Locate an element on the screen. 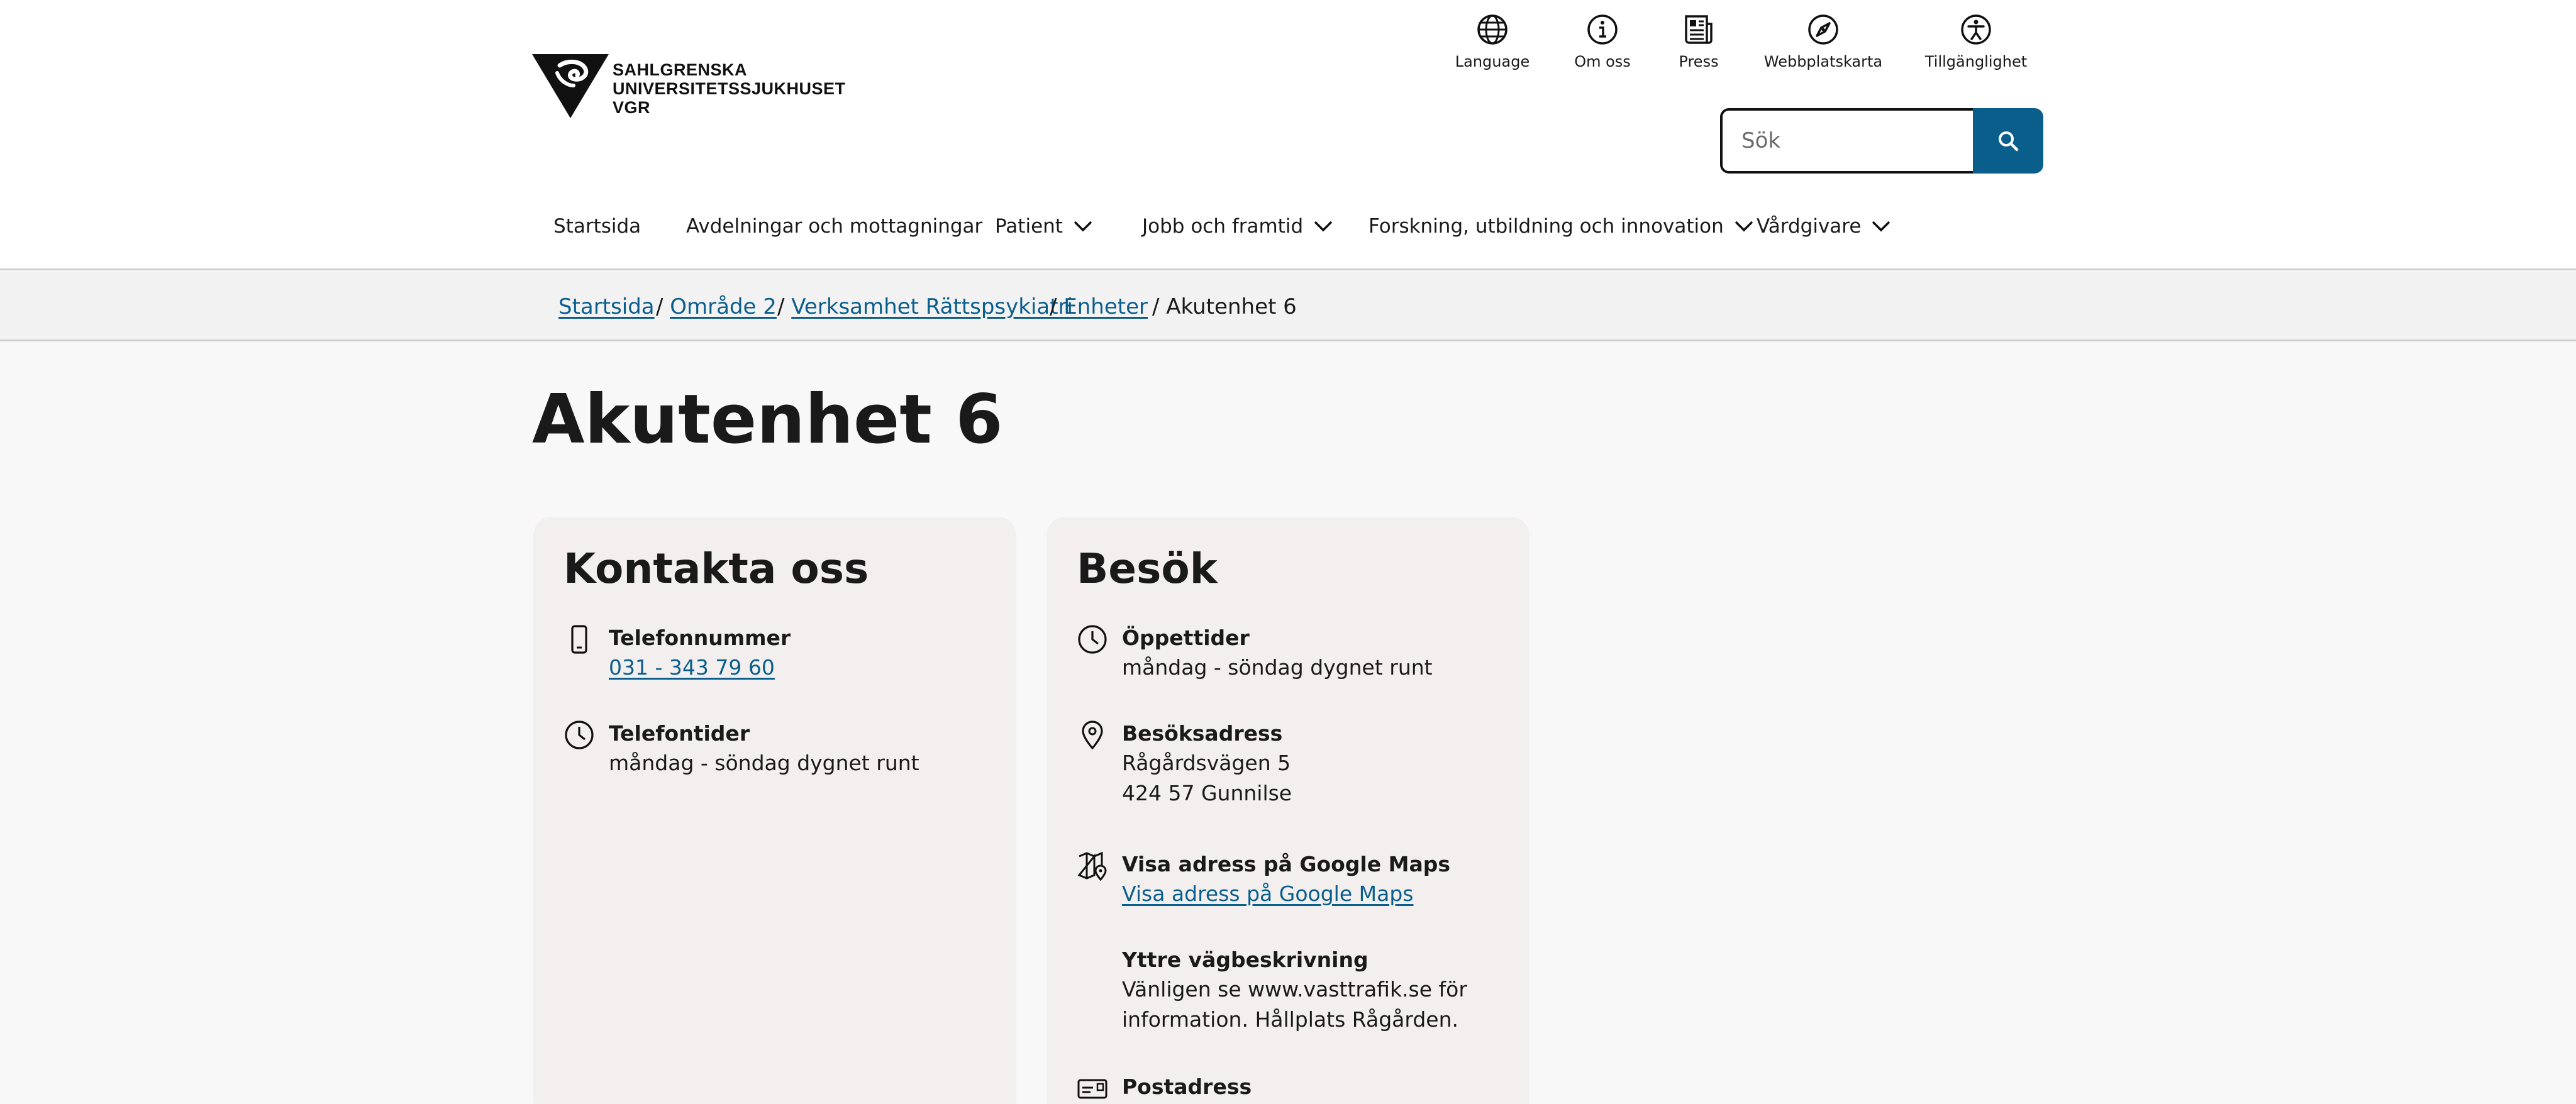 The width and height of the screenshot is (2576, 1104). nav-item-forskning: Forskning, utbildning och innovation is located at coordinates (1561, 226).